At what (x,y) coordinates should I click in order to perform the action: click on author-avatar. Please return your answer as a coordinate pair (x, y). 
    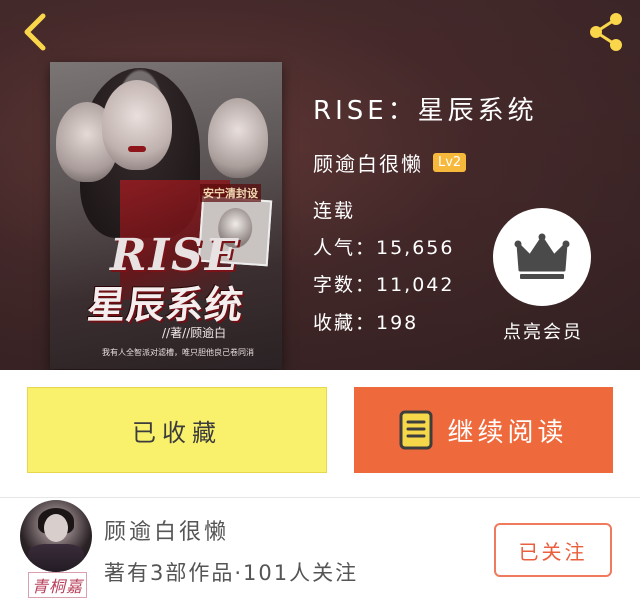
    Looking at the image, I should click on (56, 536).